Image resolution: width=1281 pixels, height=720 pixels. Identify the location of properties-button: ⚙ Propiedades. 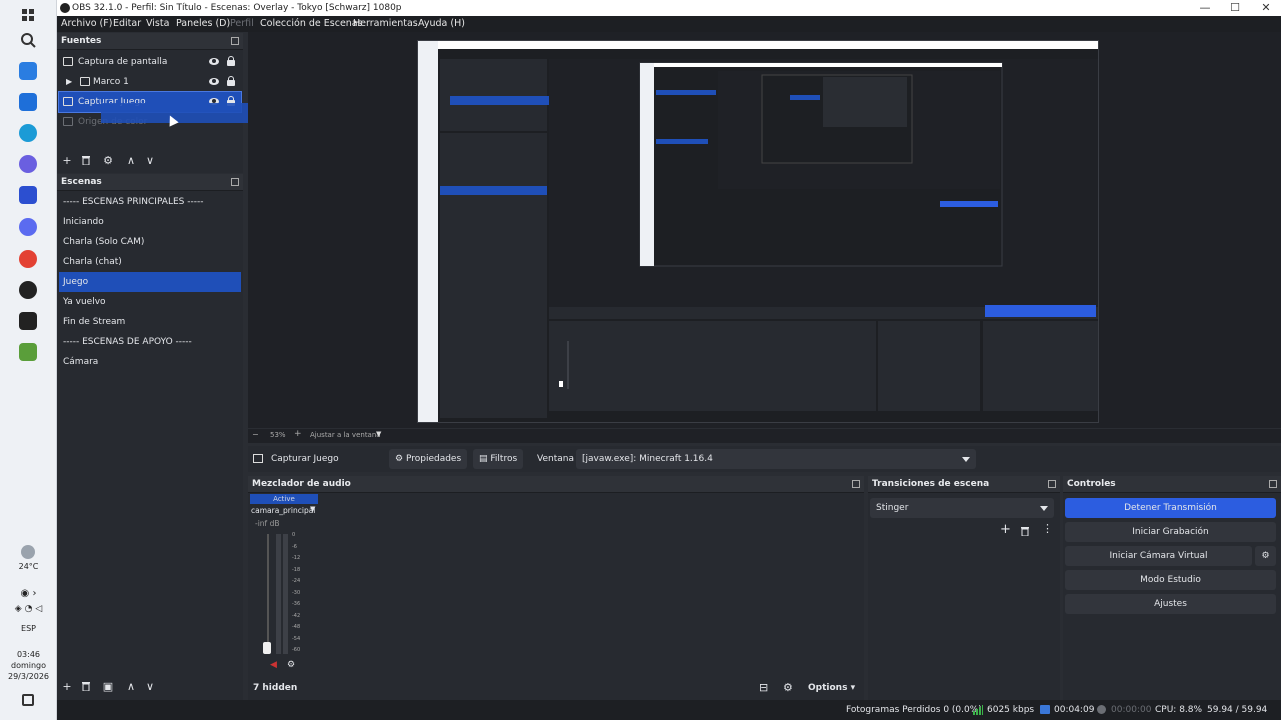
(428, 459).